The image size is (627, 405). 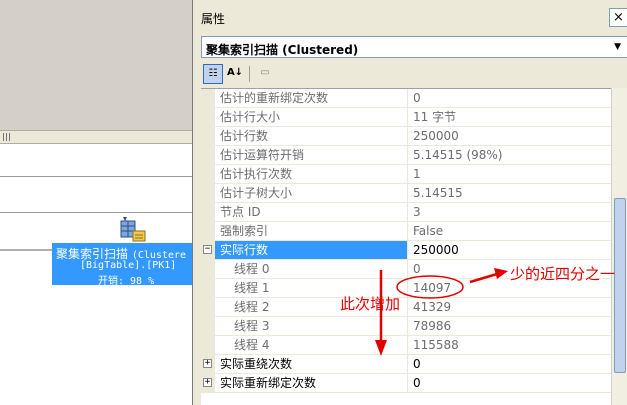 What do you see at coordinates (7, 137) in the screenshot?
I see `splitter-grip-icon` at bounding box center [7, 137].